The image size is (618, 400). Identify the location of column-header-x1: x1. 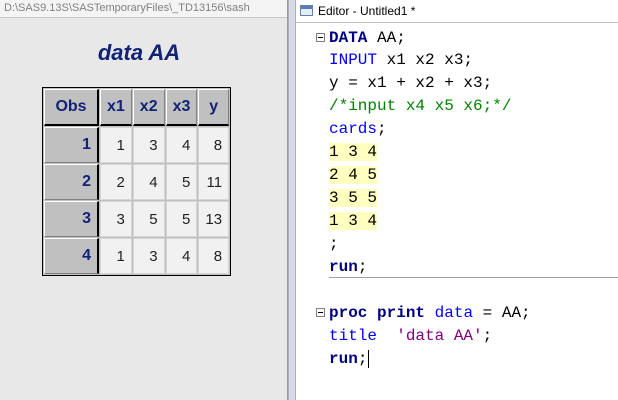
(116, 107).